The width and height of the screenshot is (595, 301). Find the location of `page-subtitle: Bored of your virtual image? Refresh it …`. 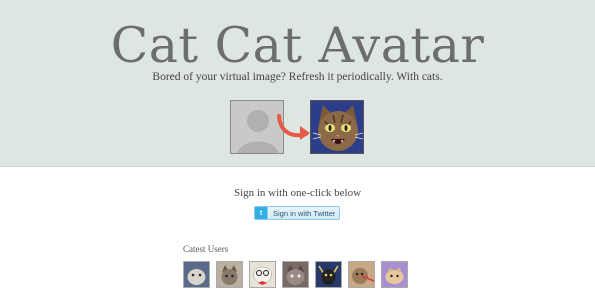

page-subtitle: Bored of your virtual image? Refresh it … is located at coordinates (297, 77).